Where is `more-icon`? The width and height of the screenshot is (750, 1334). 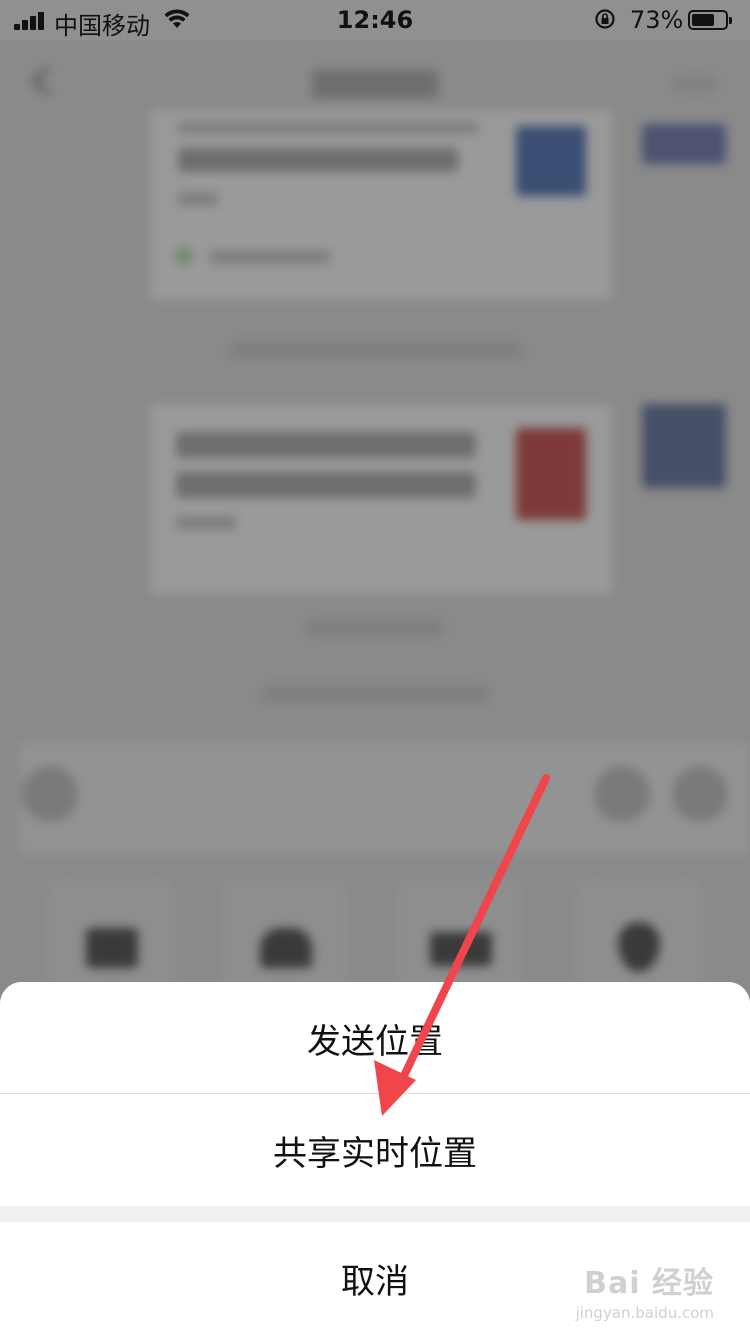
more-icon is located at coordinates (694, 84).